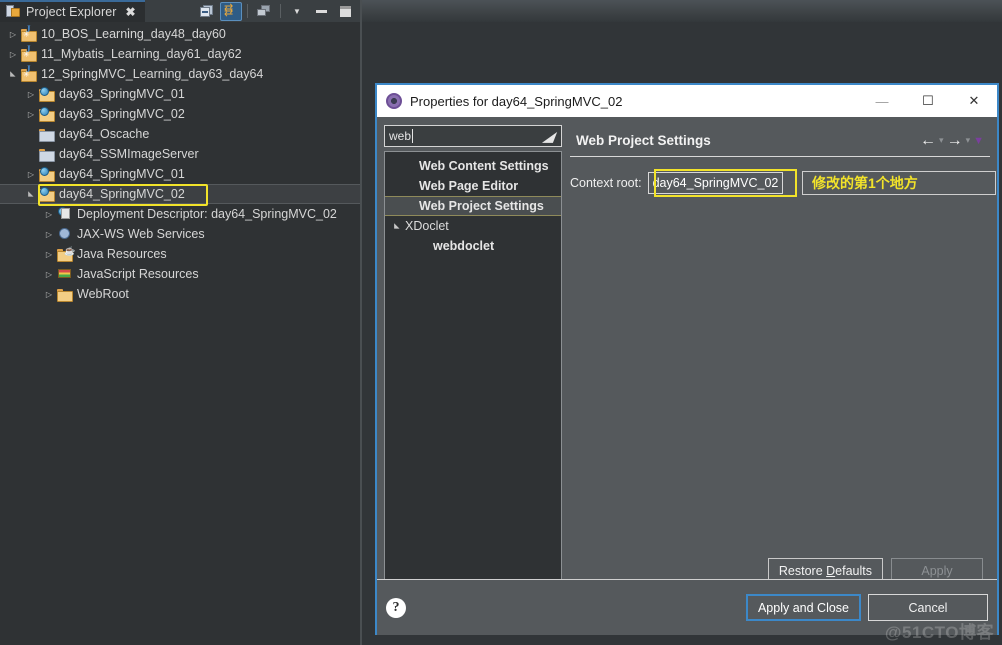  What do you see at coordinates (103, 294) in the screenshot?
I see `tree-item-label: WebRoot` at bounding box center [103, 294].